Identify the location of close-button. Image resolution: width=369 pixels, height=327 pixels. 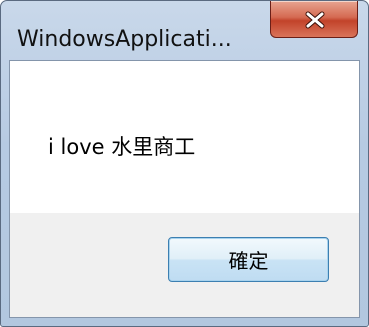
(314, 19).